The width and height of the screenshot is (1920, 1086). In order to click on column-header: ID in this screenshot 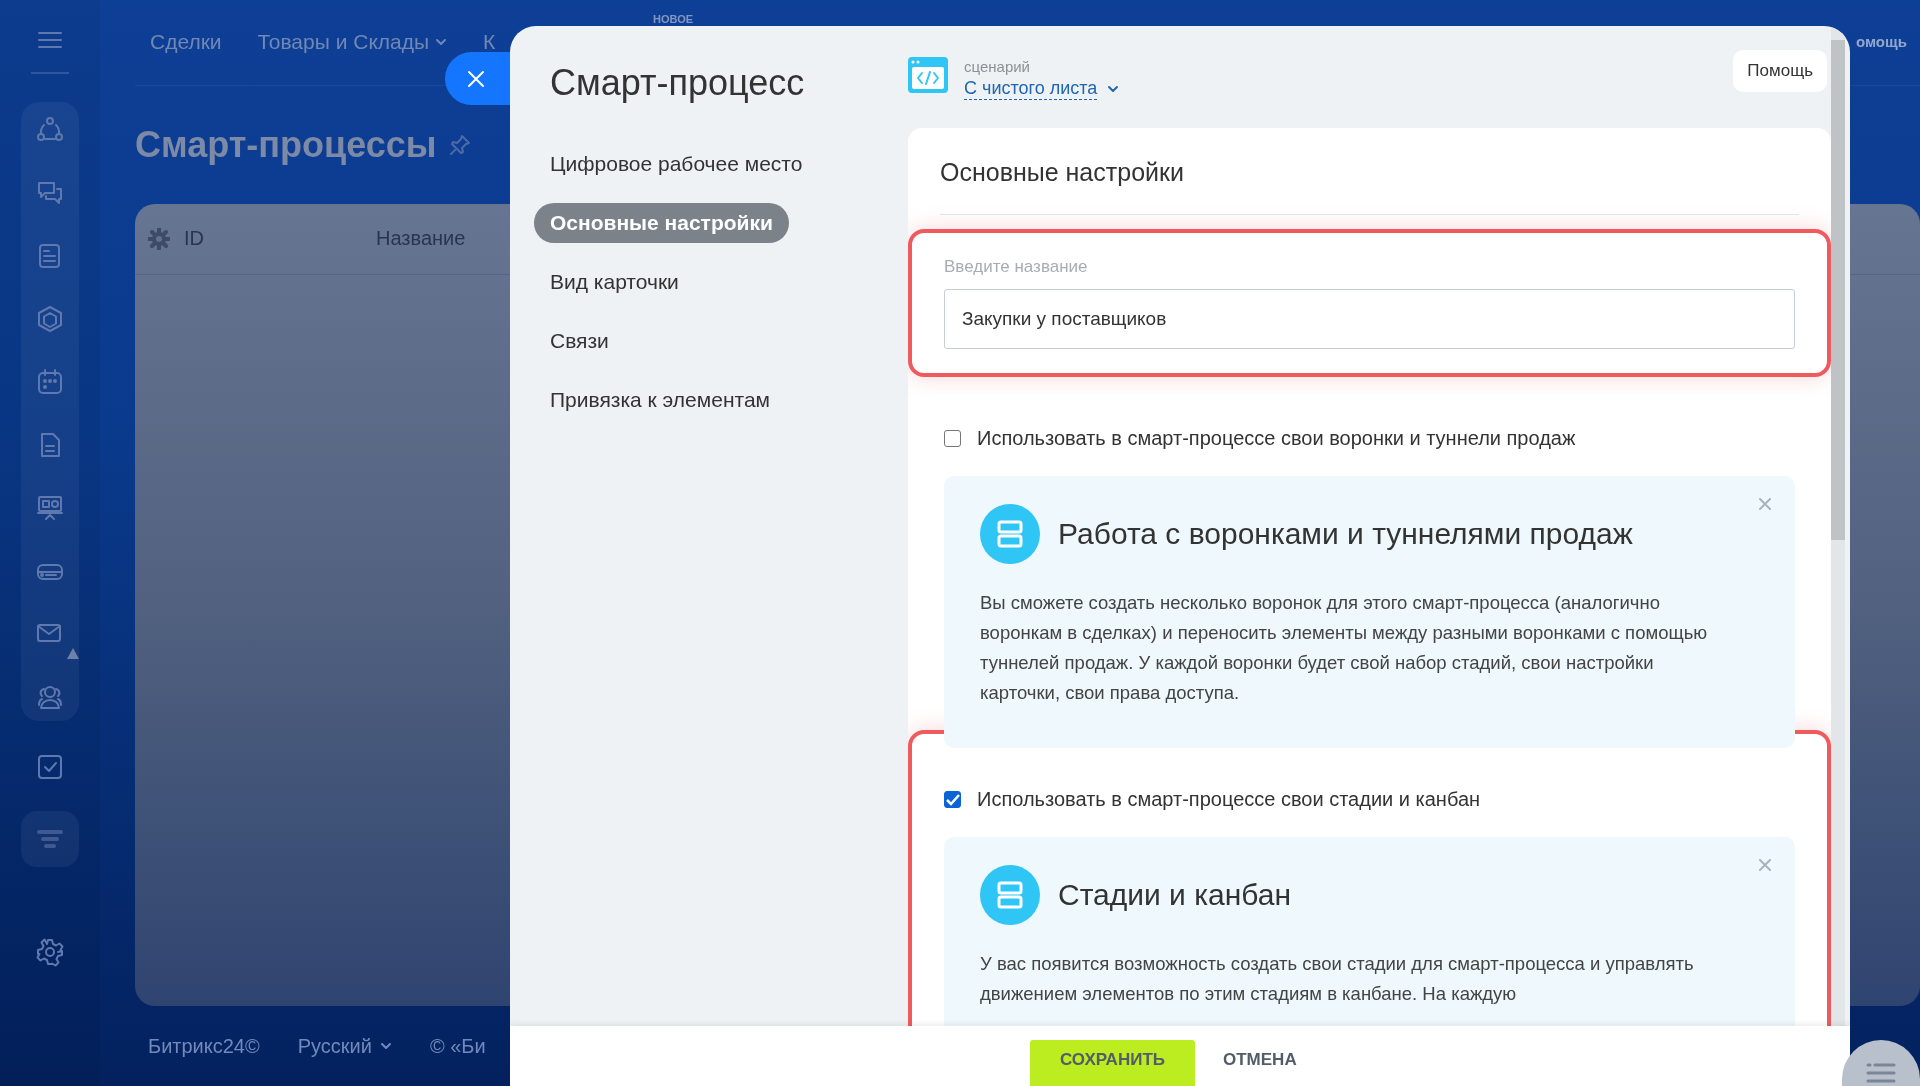, I will do `click(280, 239)`.